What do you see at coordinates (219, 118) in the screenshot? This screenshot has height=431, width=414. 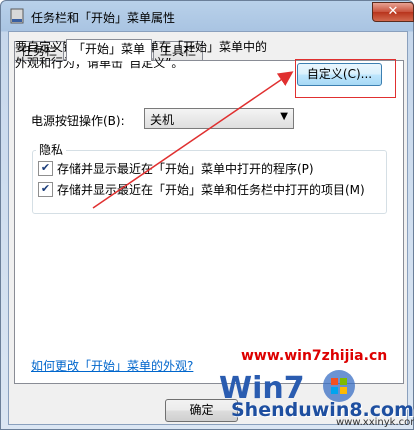 I see `power-button-select: 关机 ▼` at bounding box center [219, 118].